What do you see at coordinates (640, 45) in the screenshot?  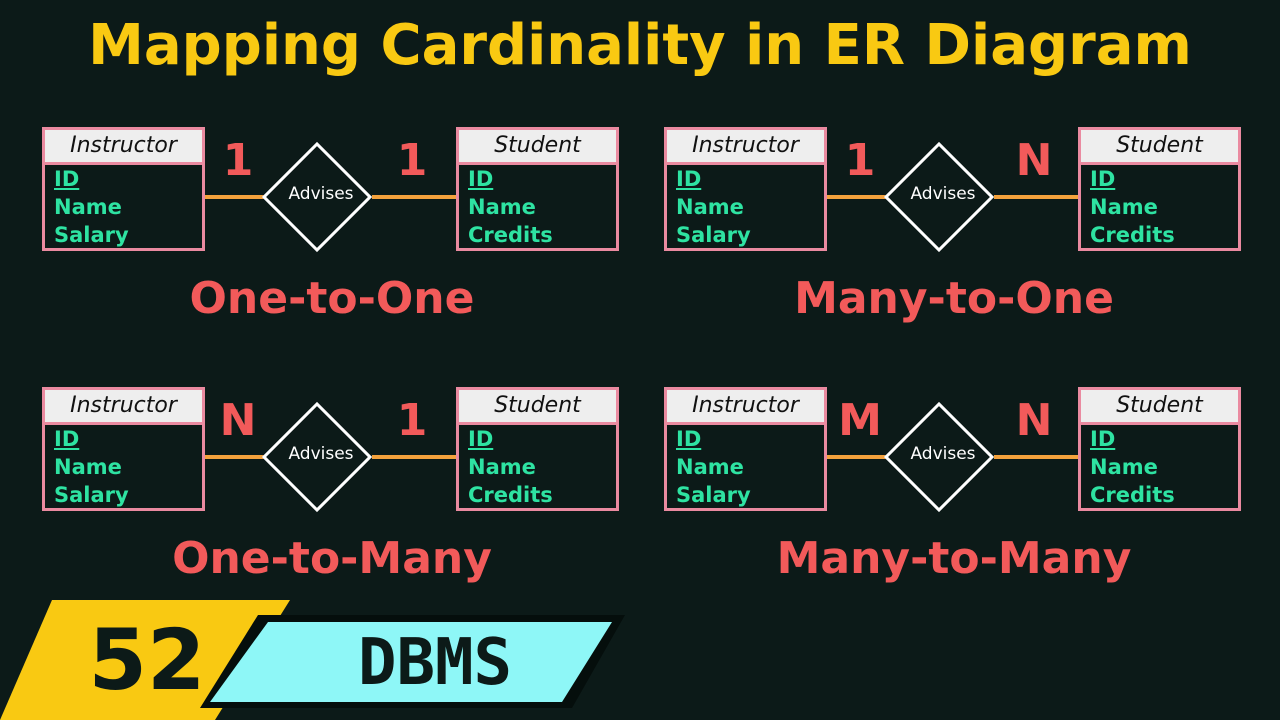 I see `page-title: Mapping Cardinality in ER Diagram` at bounding box center [640, 45].